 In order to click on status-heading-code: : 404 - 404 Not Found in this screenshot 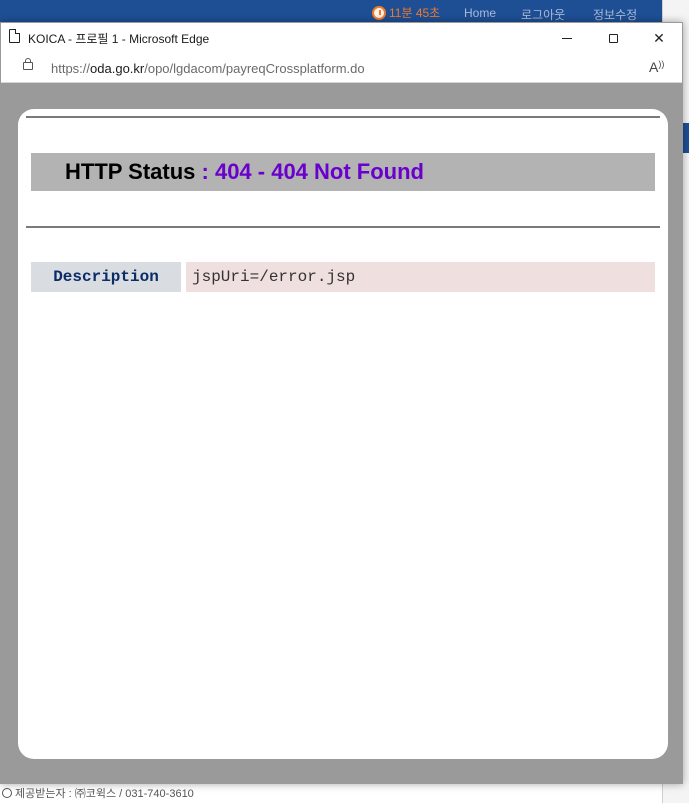, I will do `click(312, 171)`.